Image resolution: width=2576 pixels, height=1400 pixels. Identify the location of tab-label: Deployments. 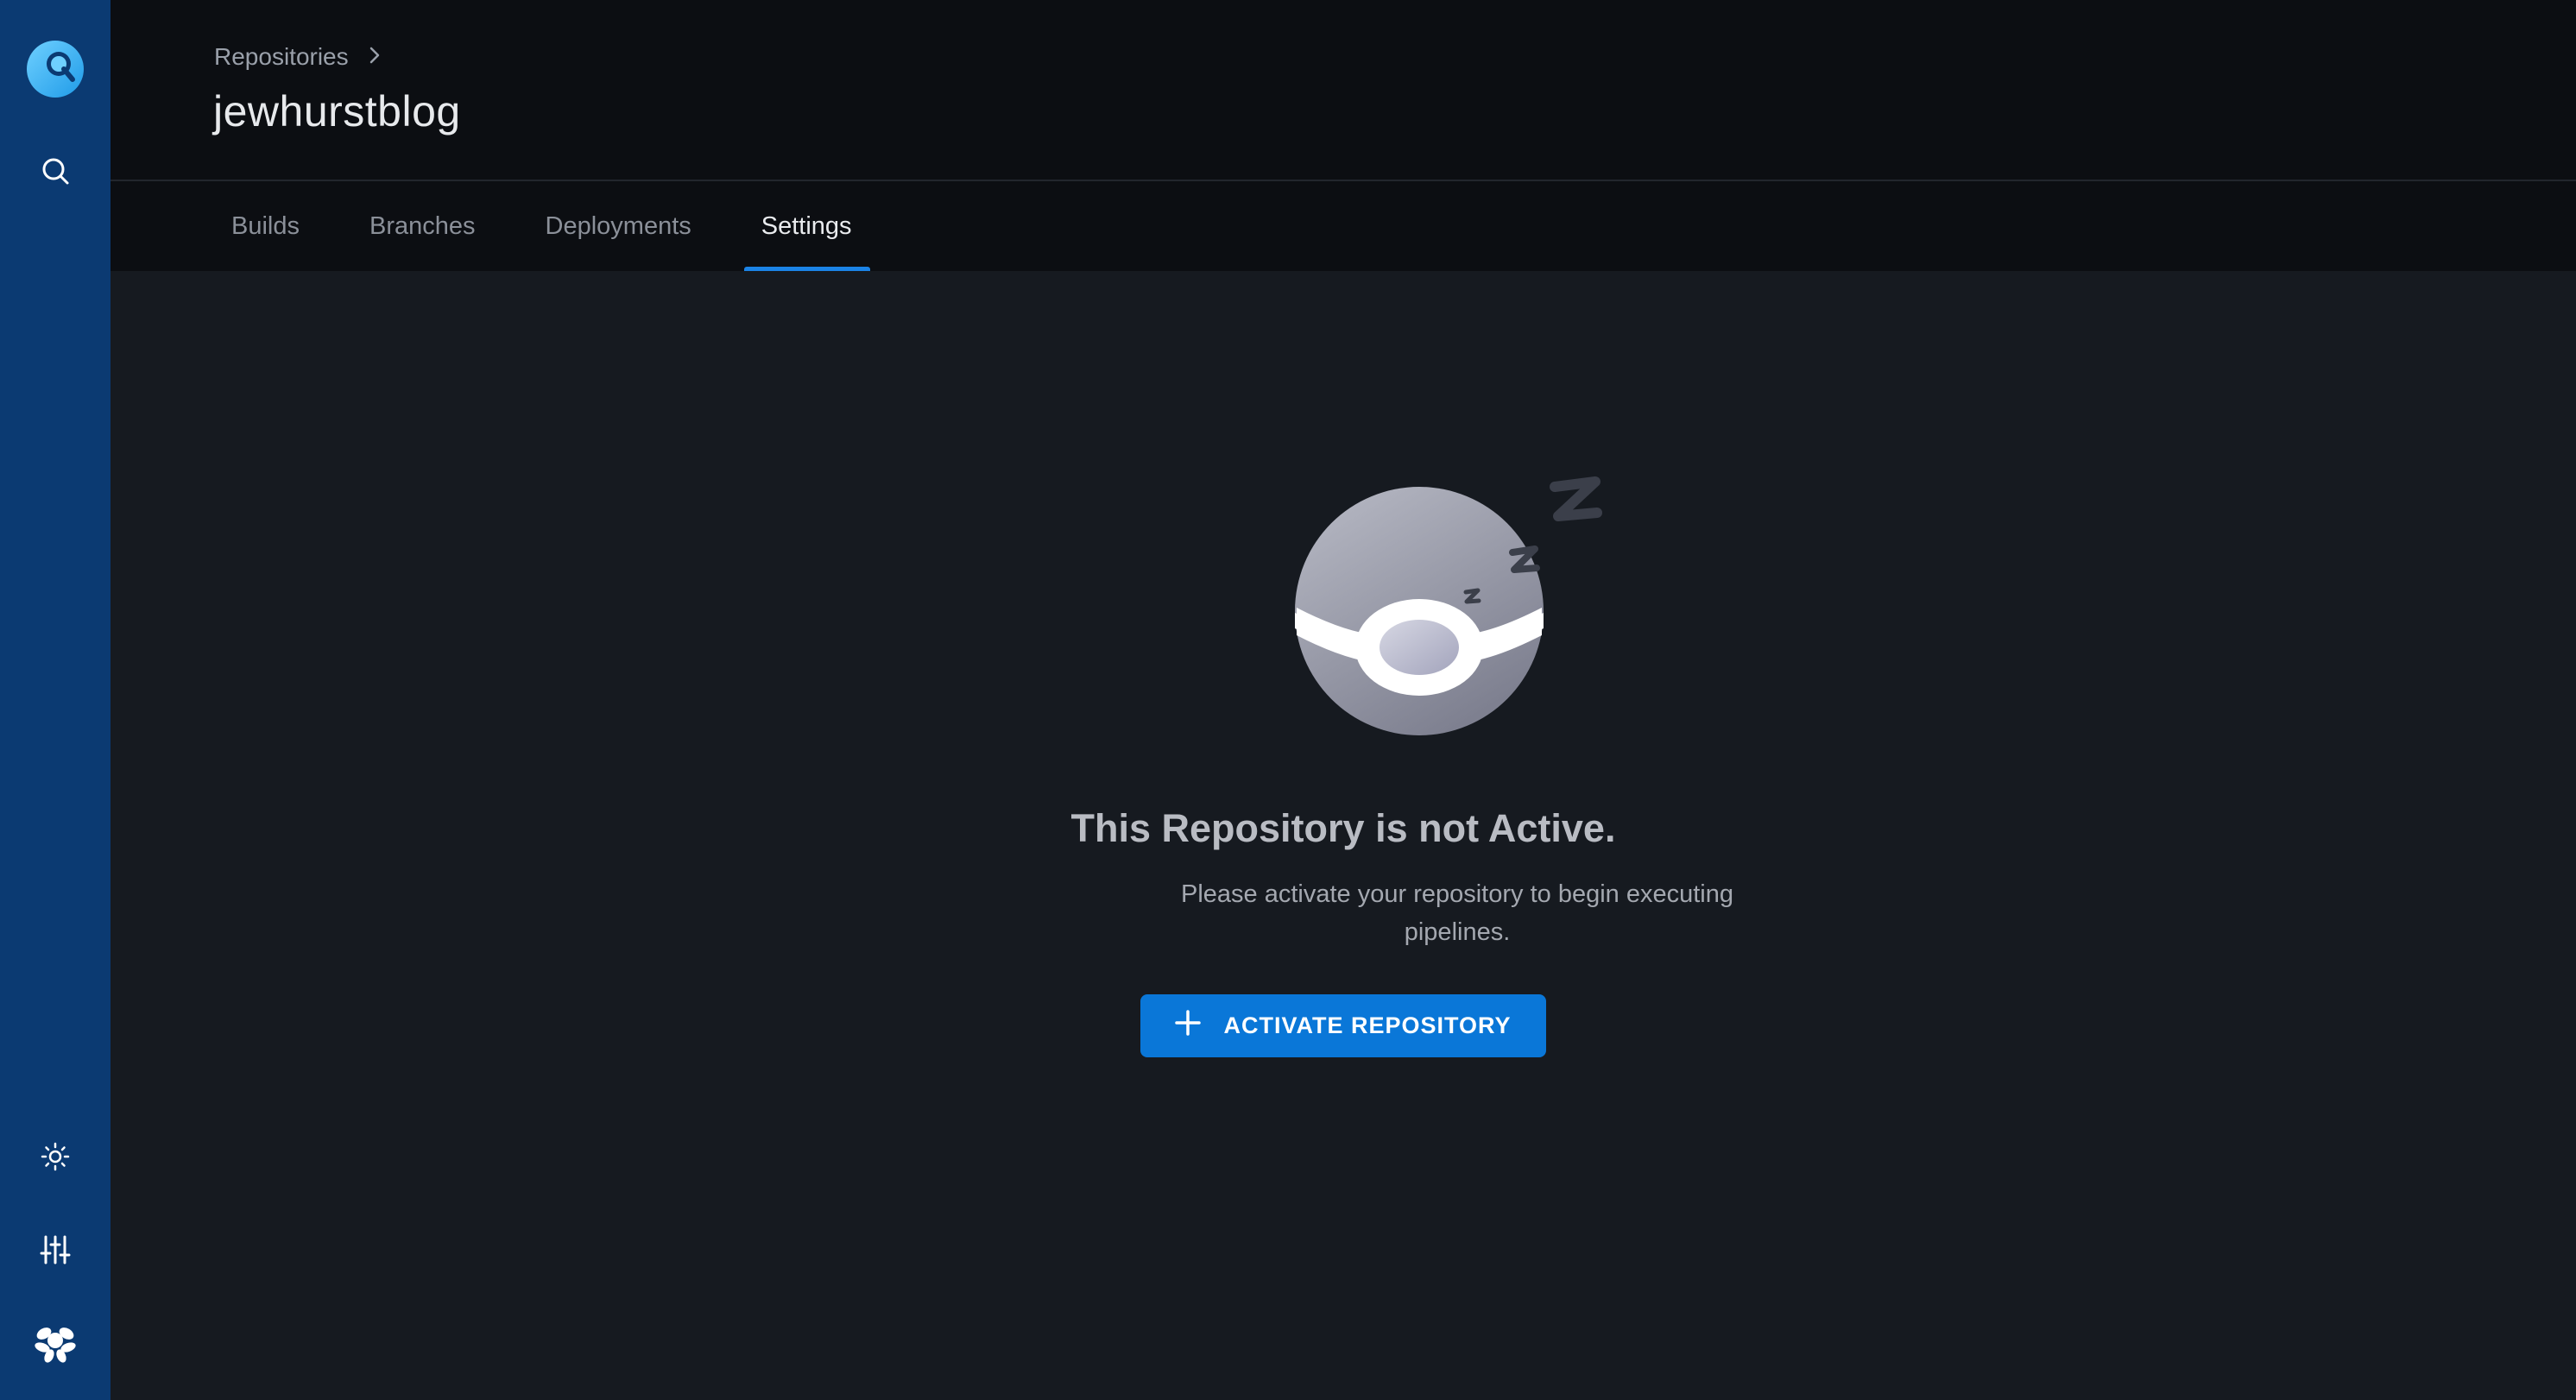
(618, 225).